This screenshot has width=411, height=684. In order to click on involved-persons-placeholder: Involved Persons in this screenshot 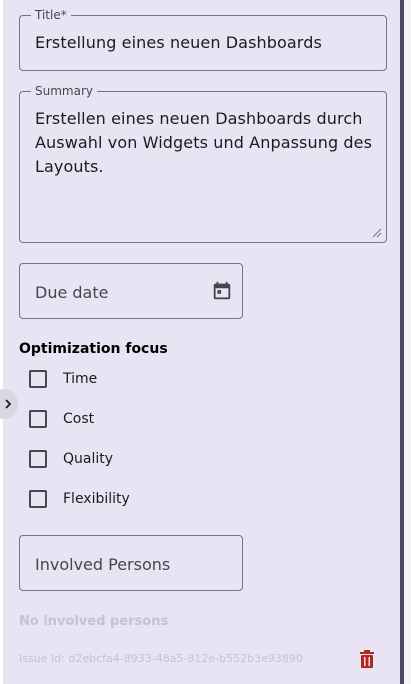, I will do `click(103, 564)`.